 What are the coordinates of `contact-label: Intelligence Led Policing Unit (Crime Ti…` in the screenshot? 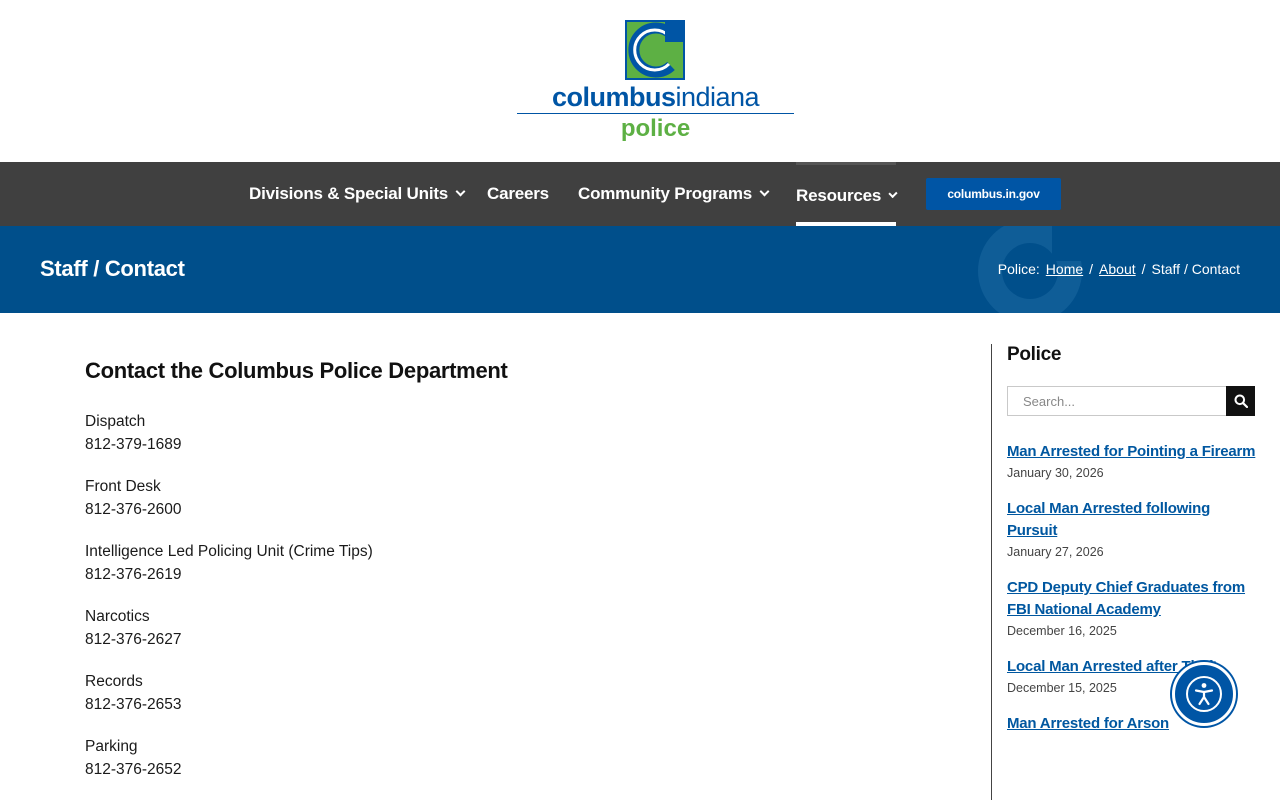 It's located at (229, 551).